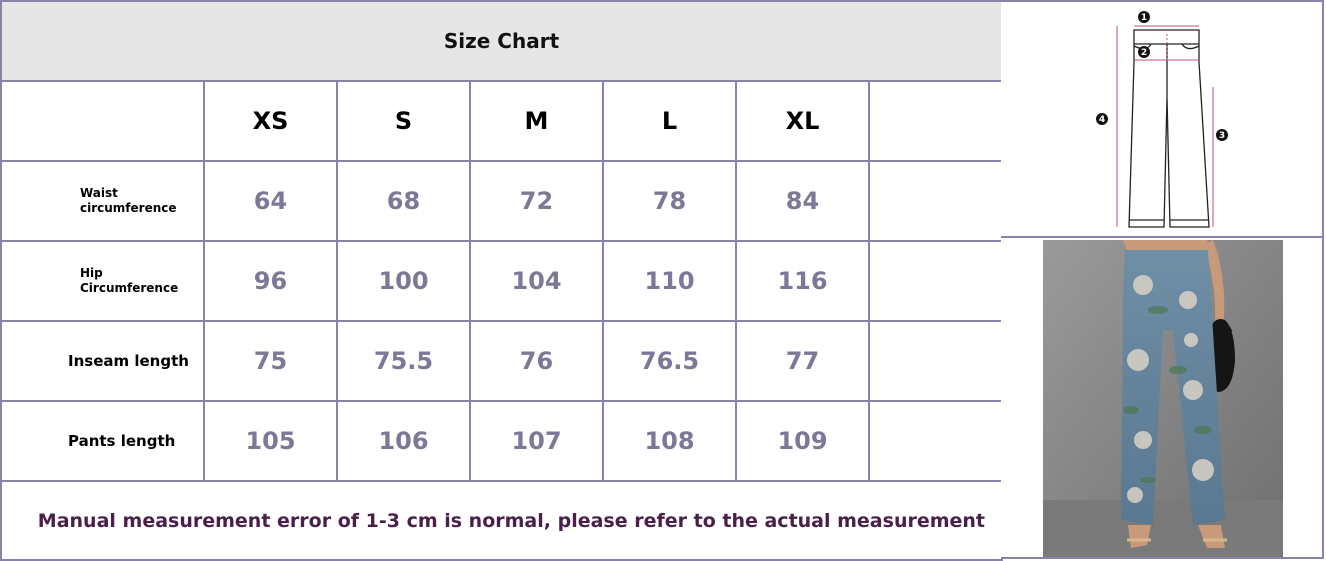 The image size is (1326, 561). Describe the element at coordinates (403, 201) in the screenshot. I see `value-cell: 68` at that location.